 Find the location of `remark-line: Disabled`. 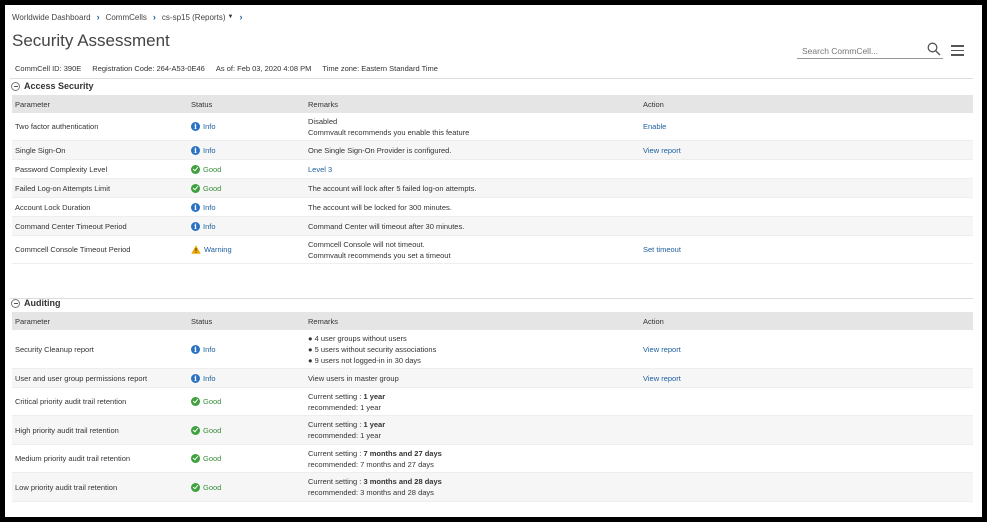

remark-line: Disabled is located at coordinates (323, 121).